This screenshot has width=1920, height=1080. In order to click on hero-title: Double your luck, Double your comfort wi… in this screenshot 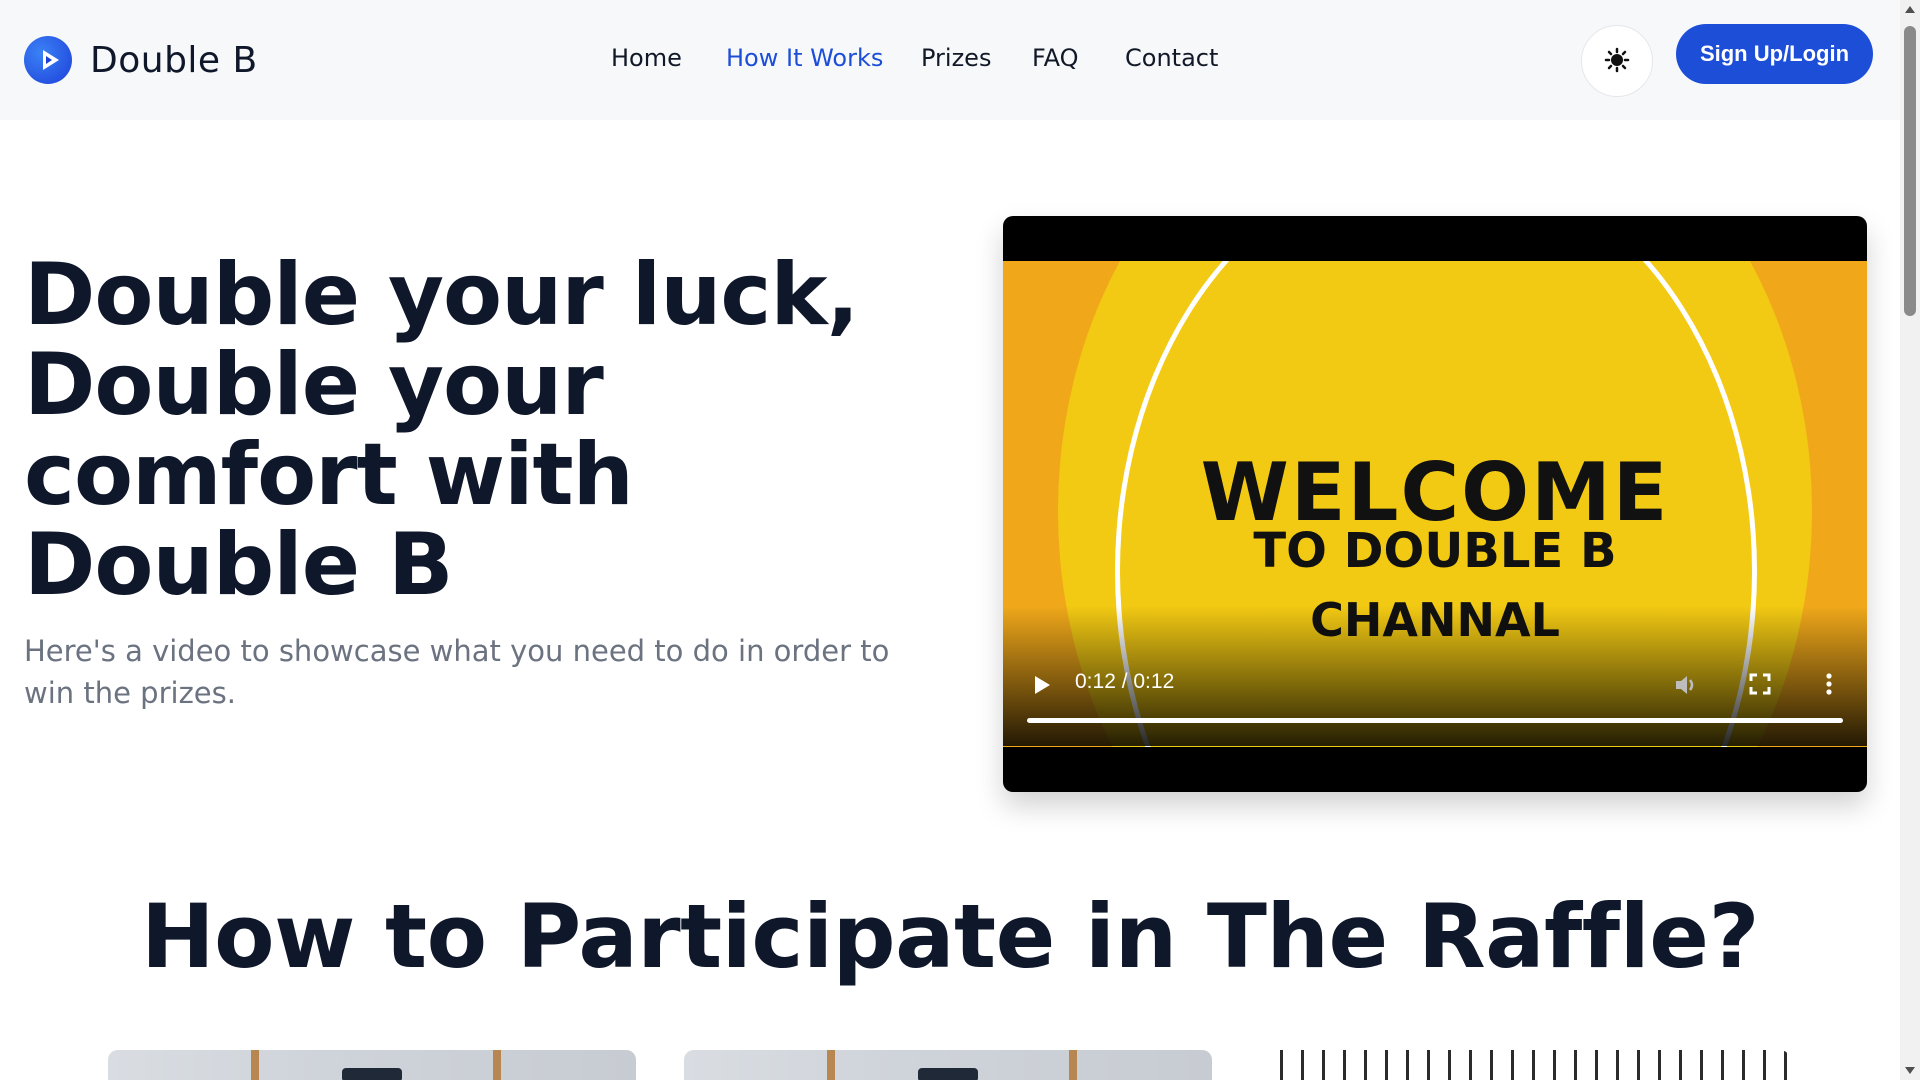, I will do `click(454, 430)`.